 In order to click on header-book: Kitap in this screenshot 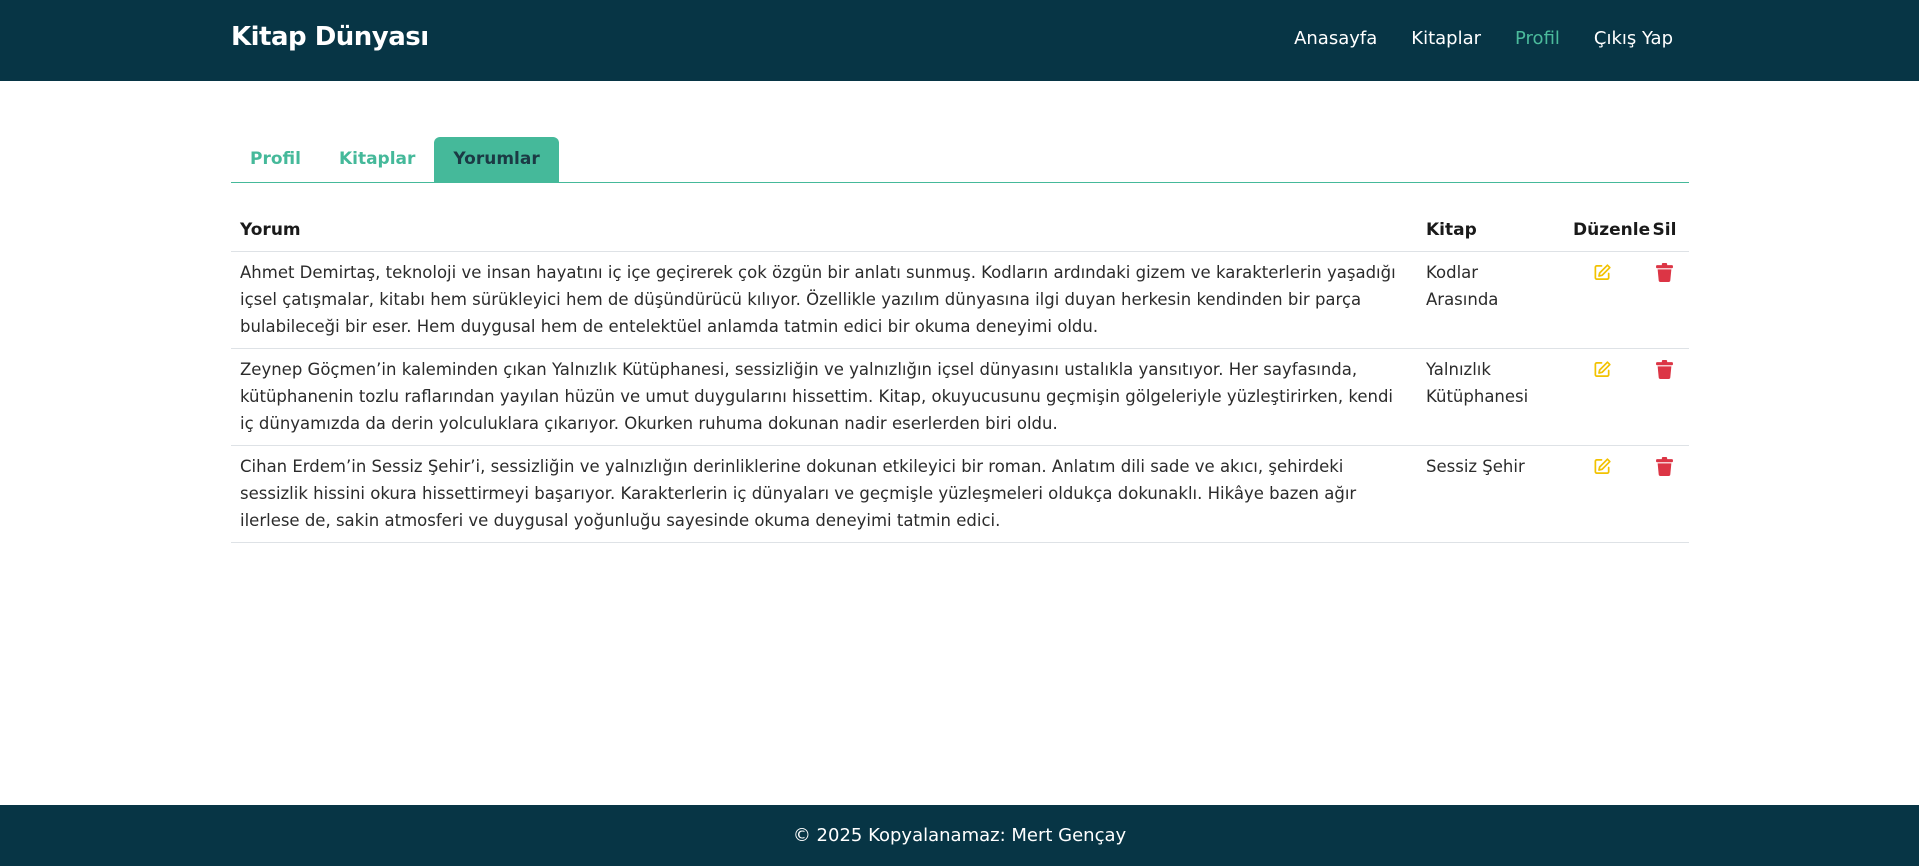, I will do `click(1490, 231)`.